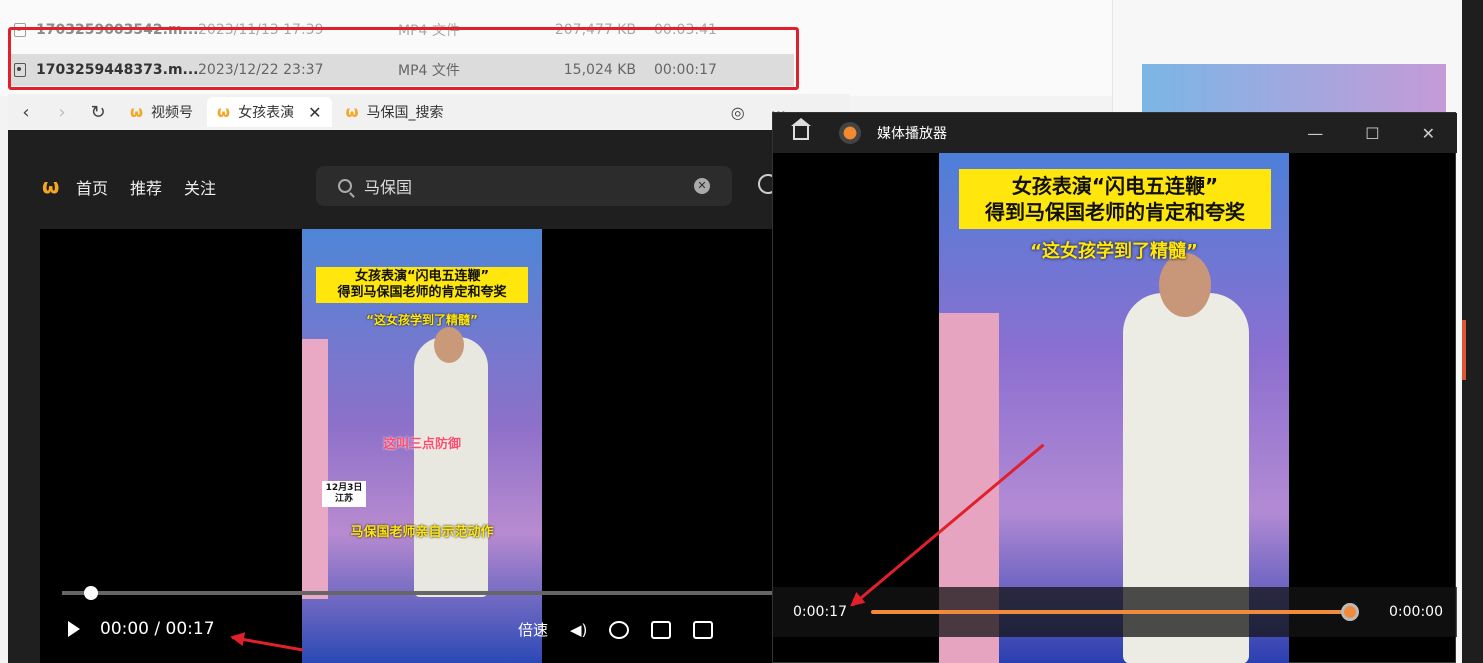 Image resolution: width=1483 pixels, height=663 pixels. What do you see at coordinates (702, 186) in the screenshot?
I see `clear-search-icon: ✕` at bounding box center [702, 186].